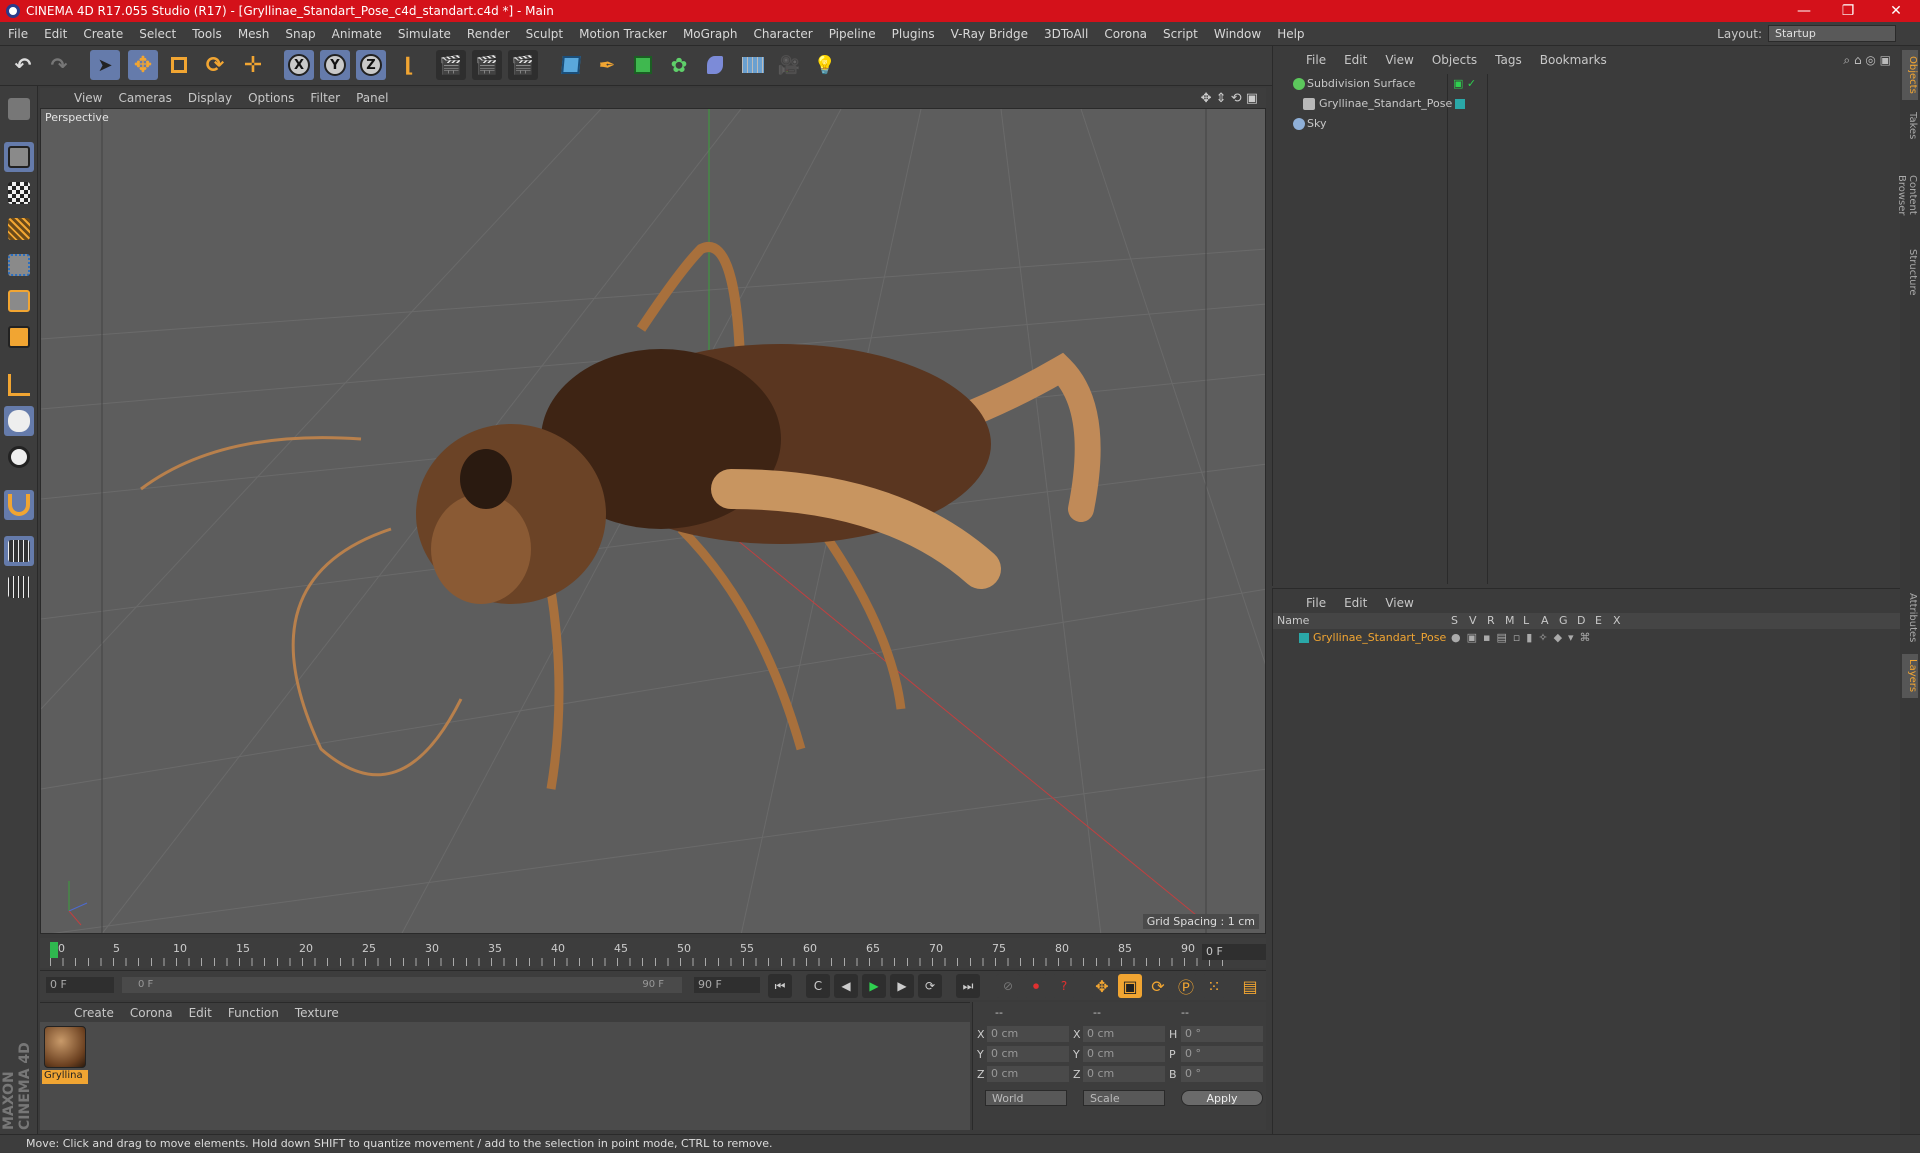 The height and width of the screenshot is (1153, 1920). Describe the element at coordinates (179, 65) in the screenshot. I see `scale-tool-button` at that location.